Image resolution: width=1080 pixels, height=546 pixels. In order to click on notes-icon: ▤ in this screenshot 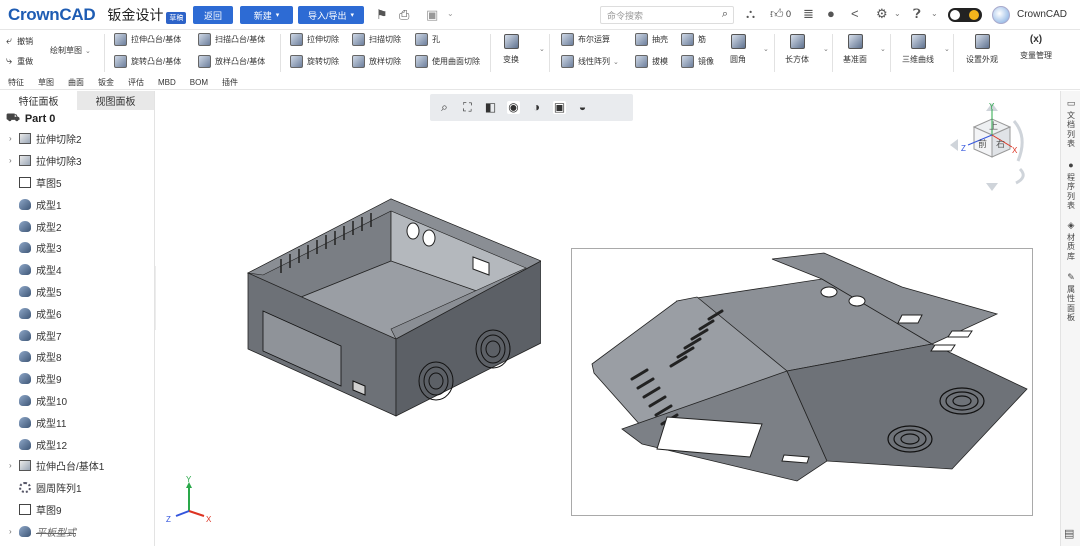, I will do `click(1069, 533)`.